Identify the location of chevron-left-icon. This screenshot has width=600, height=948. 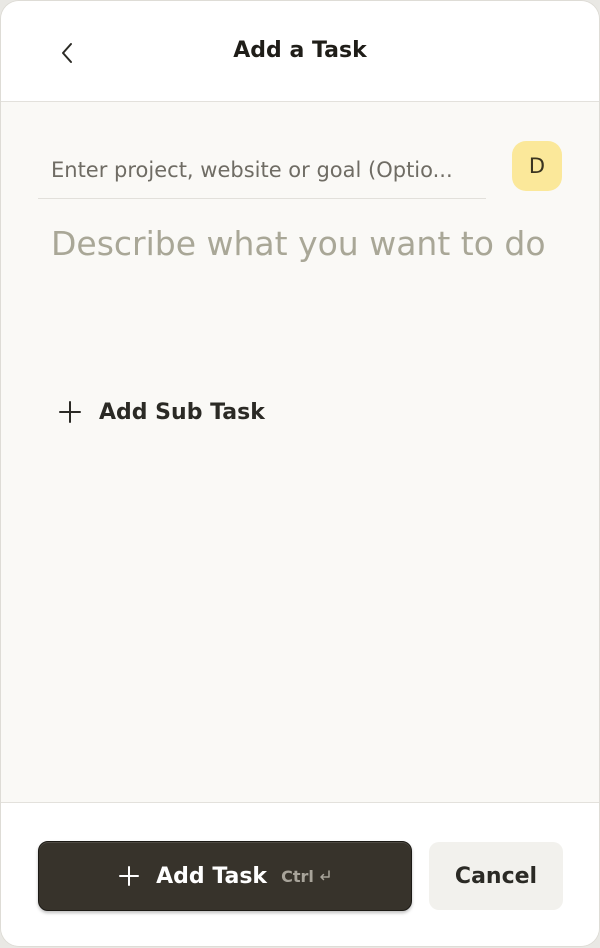
(67, 53).